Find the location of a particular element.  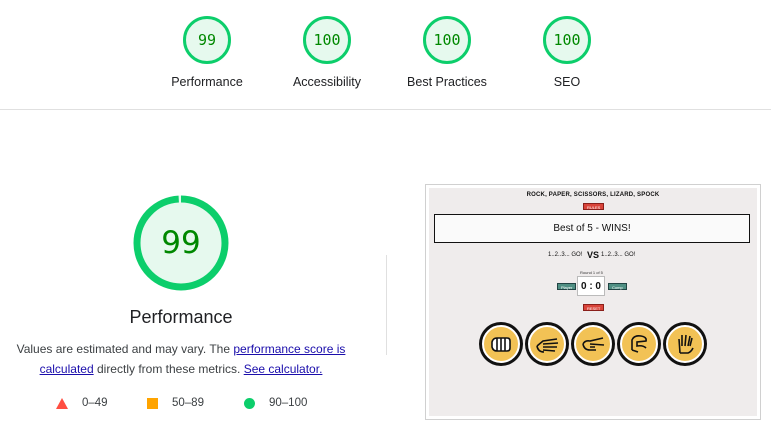

category-performance: 99 Performance is located at coordinates (207, 52).